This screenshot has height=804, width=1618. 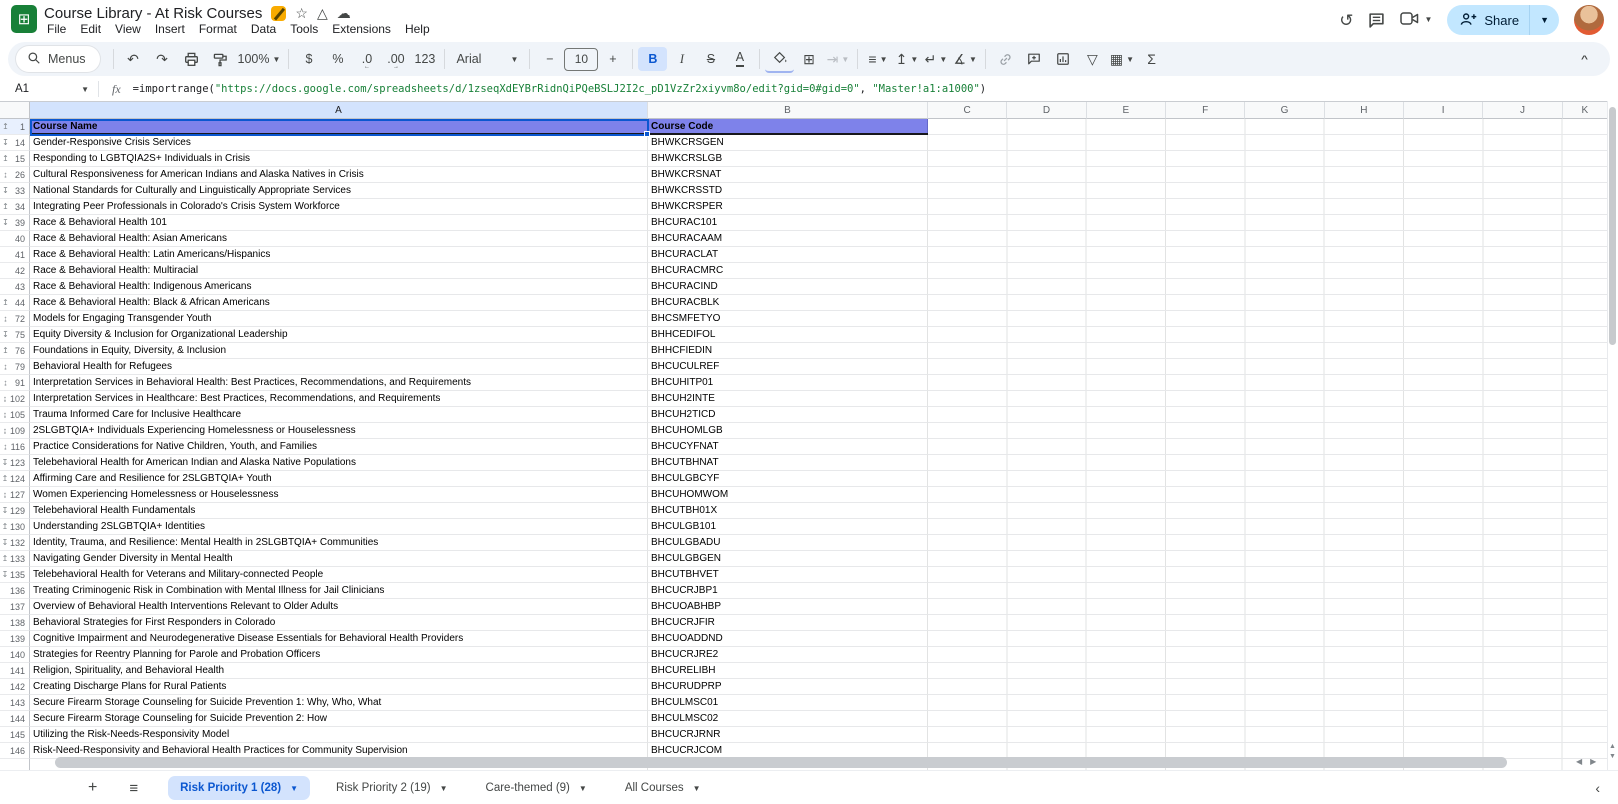 What do you see at coordinates (15, 191) in the screenshot?
I see `row-header-33: ↧ 33` at bounding box center [15, 191].